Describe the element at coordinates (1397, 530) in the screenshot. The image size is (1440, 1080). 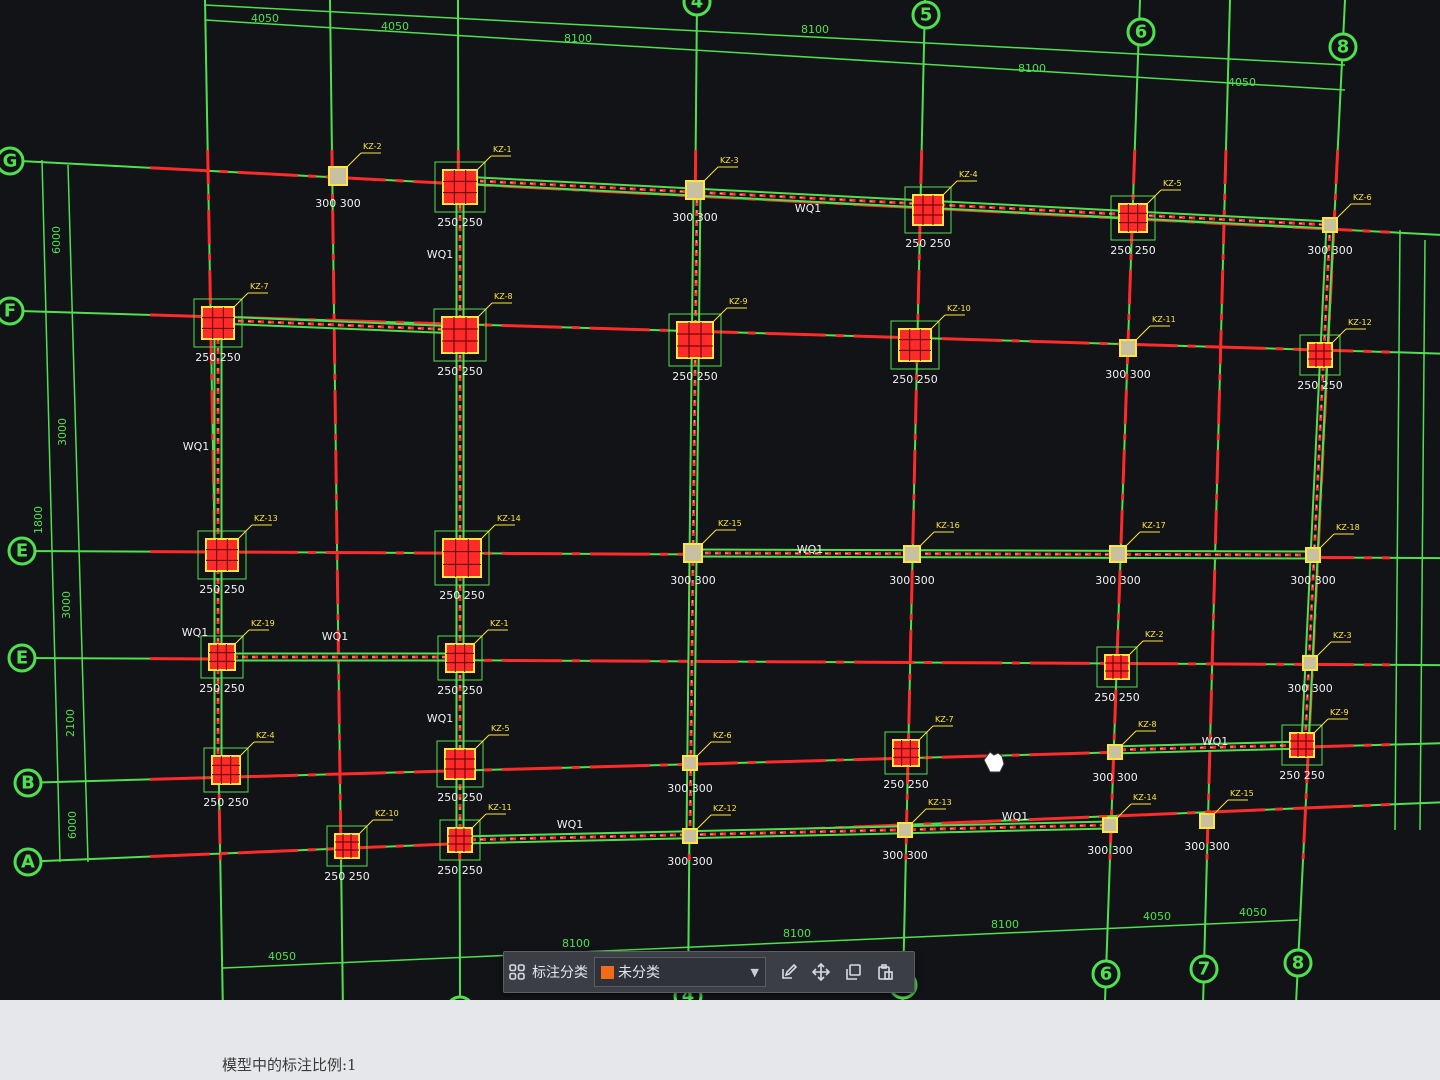
I see `dimension-line-right` at that location.